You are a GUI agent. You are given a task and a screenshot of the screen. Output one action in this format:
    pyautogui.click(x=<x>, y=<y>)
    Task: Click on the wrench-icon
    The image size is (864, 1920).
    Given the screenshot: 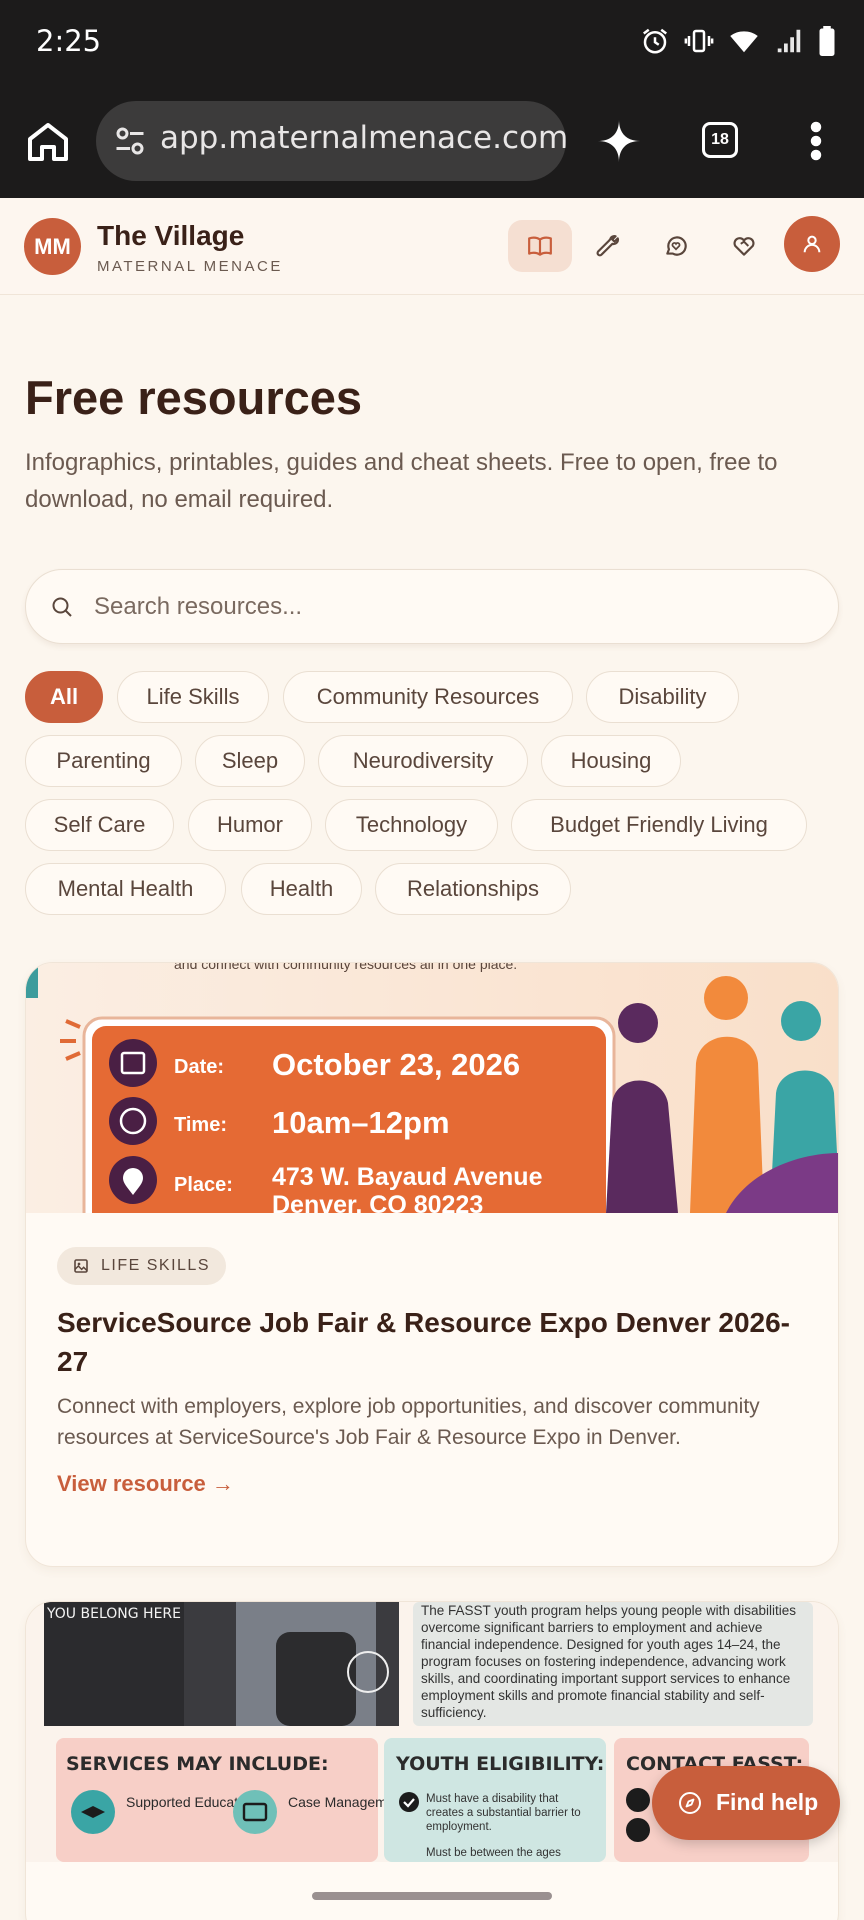 What is the action you would take?
    pyautogui.click(x=608, y=246)
    